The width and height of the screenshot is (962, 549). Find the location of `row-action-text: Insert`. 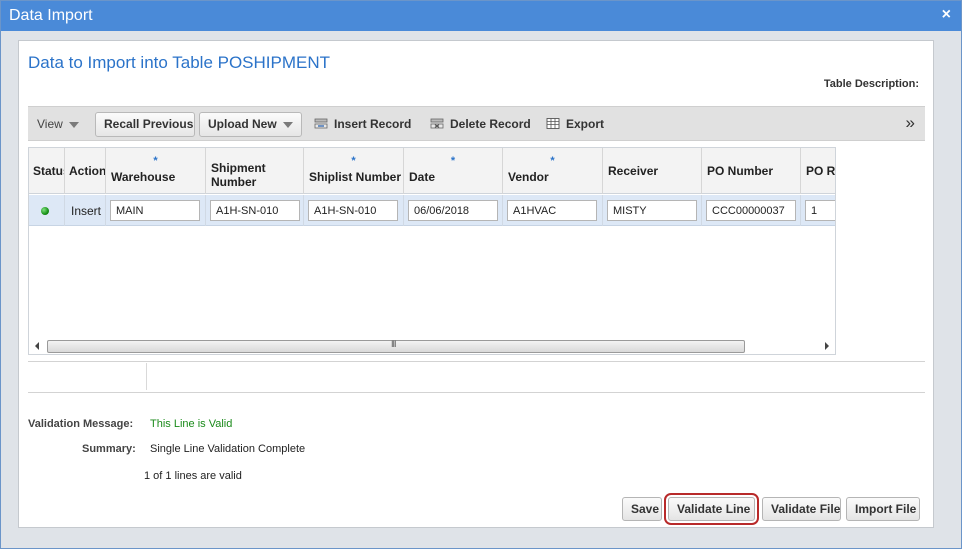

row-action-text: Insert is located at coordinates (86, 211).